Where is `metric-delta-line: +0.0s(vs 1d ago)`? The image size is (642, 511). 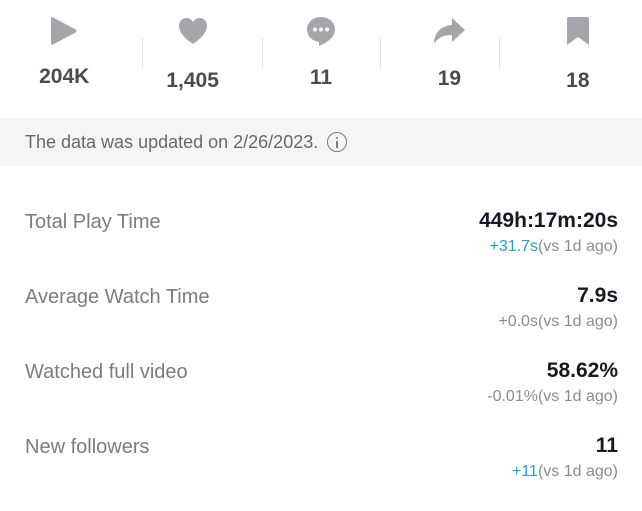 metric-delta-line: +0.0s(vs 1d ago) is located at coordinates (558, 322).